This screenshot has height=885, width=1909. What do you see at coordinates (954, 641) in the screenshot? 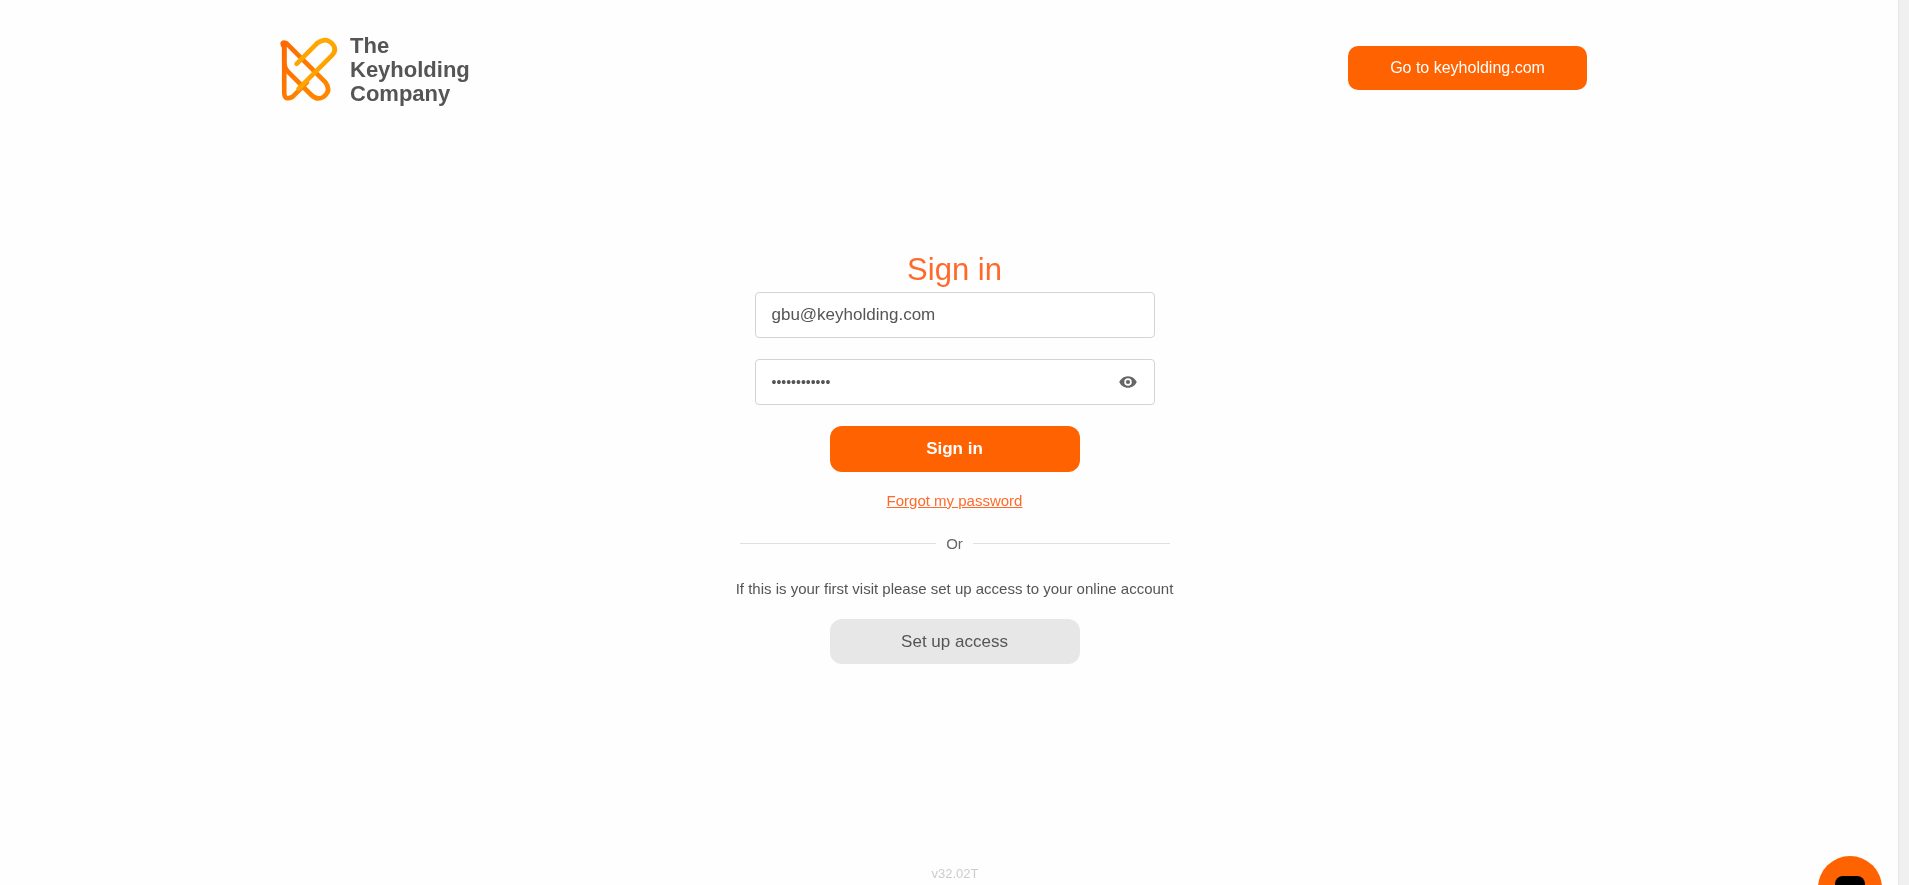
I see `set-up-access-button: Set up access` at bounding box center [954, 641].